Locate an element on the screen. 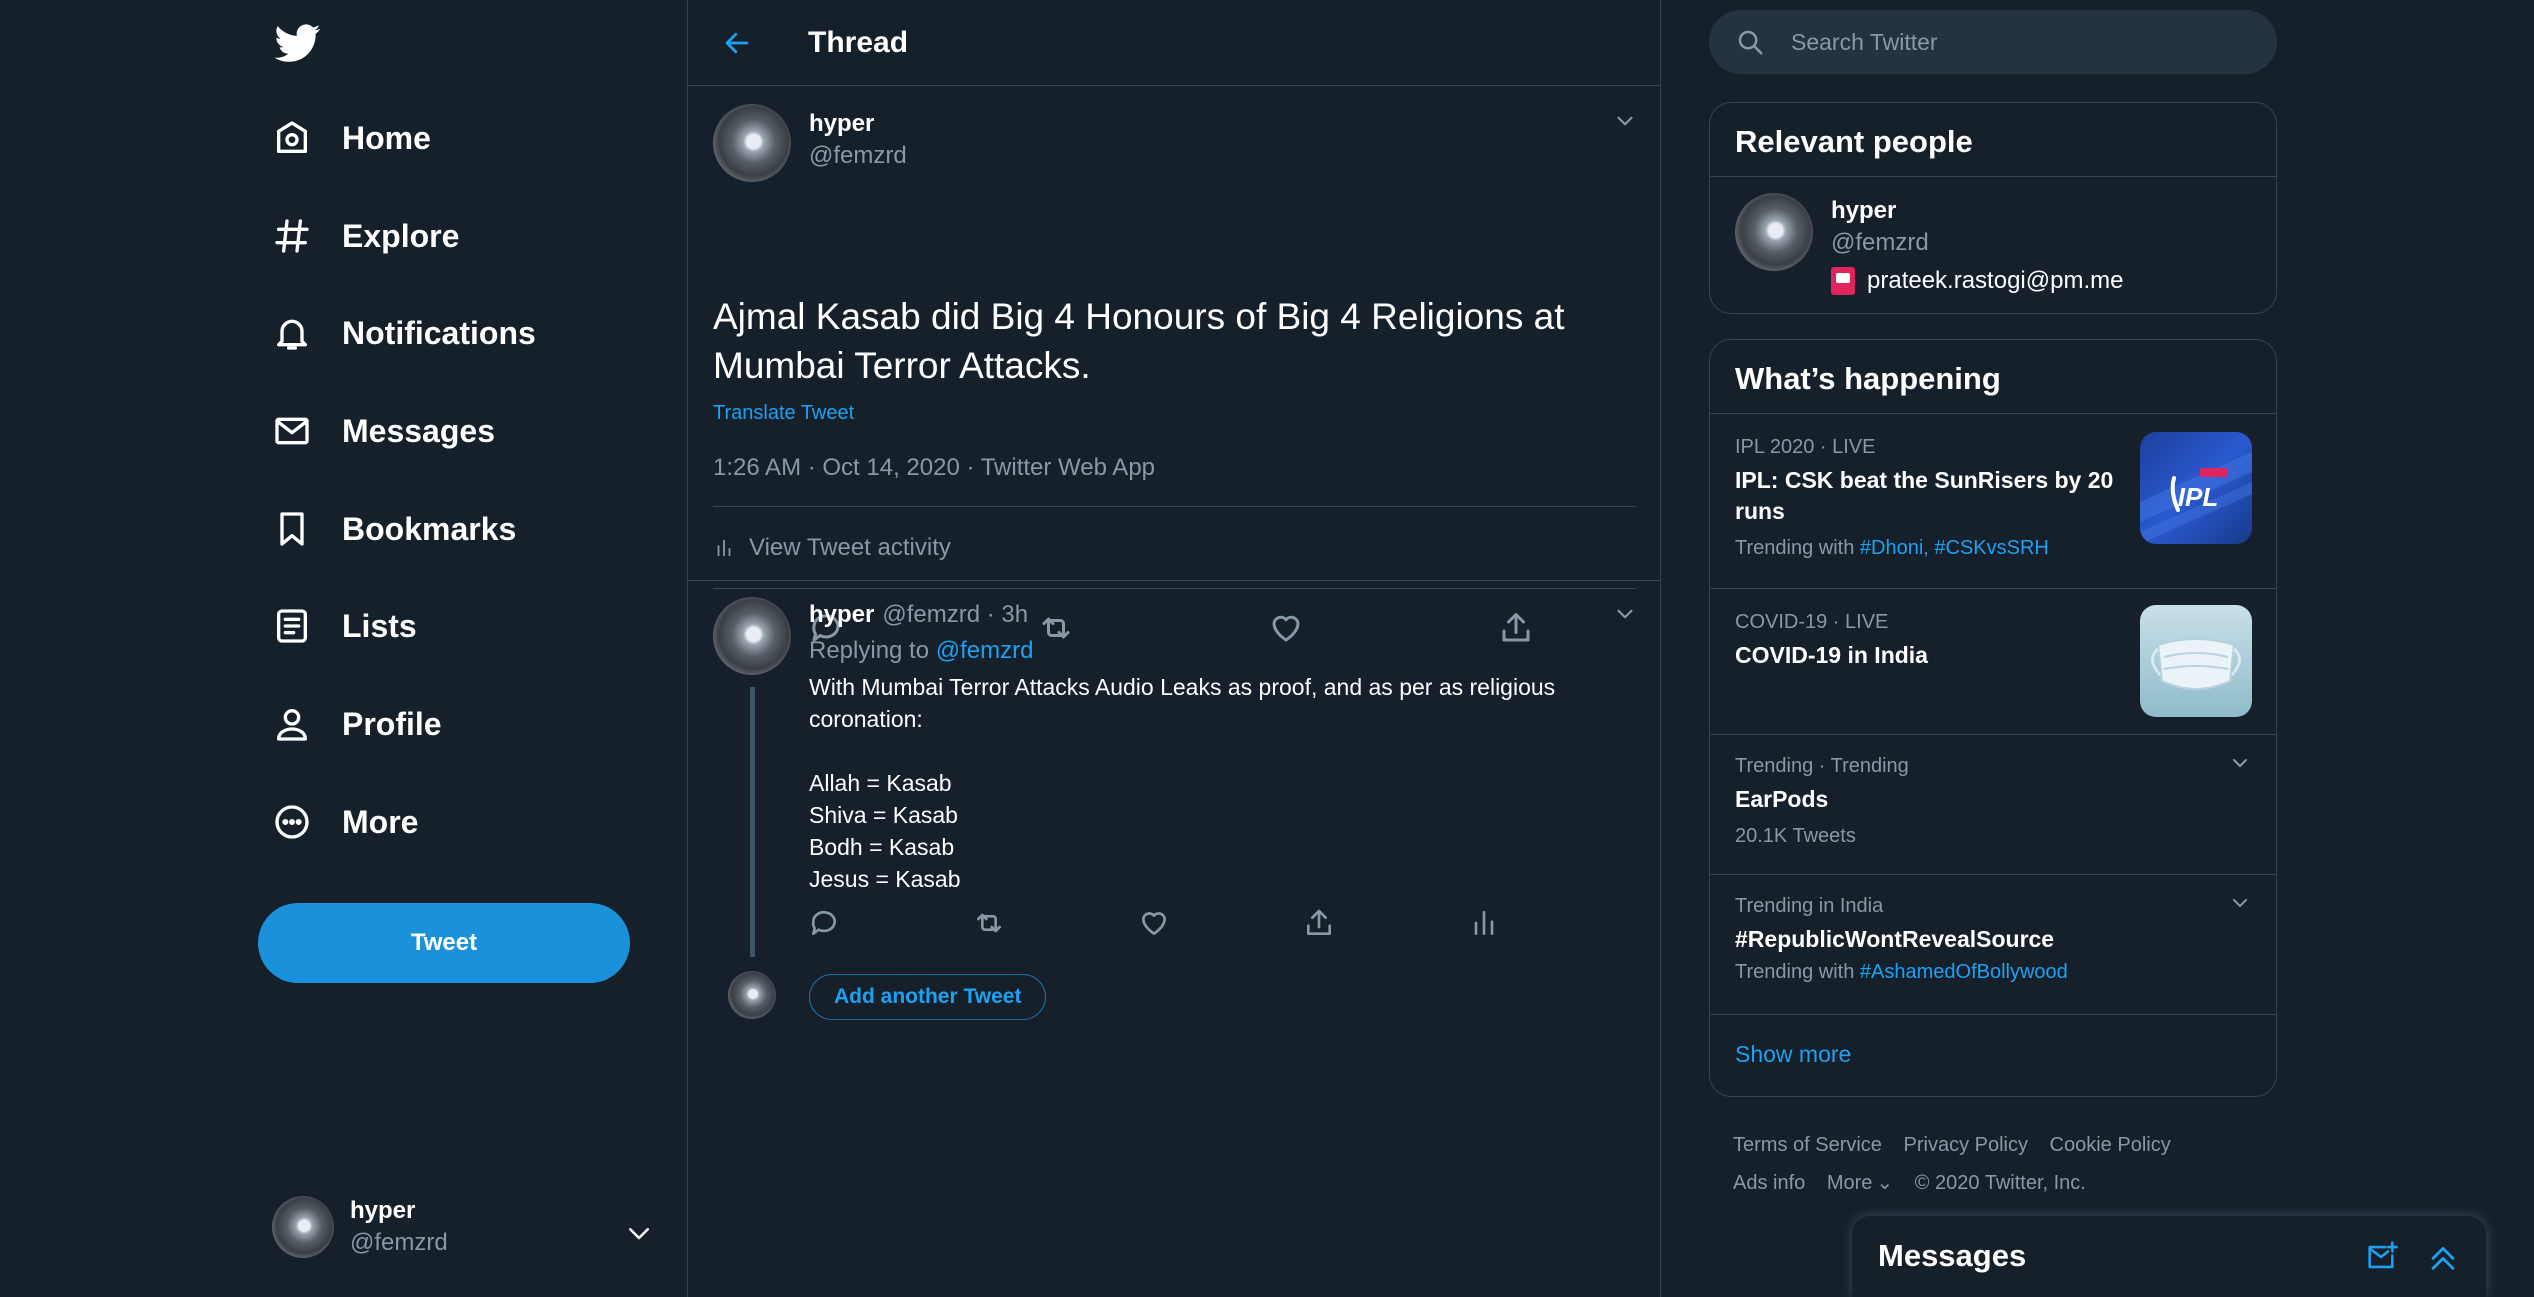 The width and height of the screenshot is (2534, 1297). tweet-author-handle: @femzrd is located at coordinates (858, 156).